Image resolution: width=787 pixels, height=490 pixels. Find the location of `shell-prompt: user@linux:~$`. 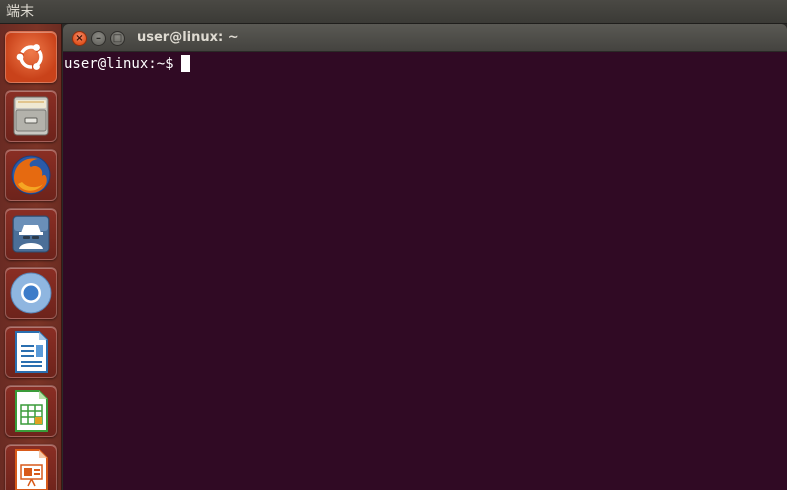

shell-prompt: user@linux:~$ is located at coordinates (119, 64).